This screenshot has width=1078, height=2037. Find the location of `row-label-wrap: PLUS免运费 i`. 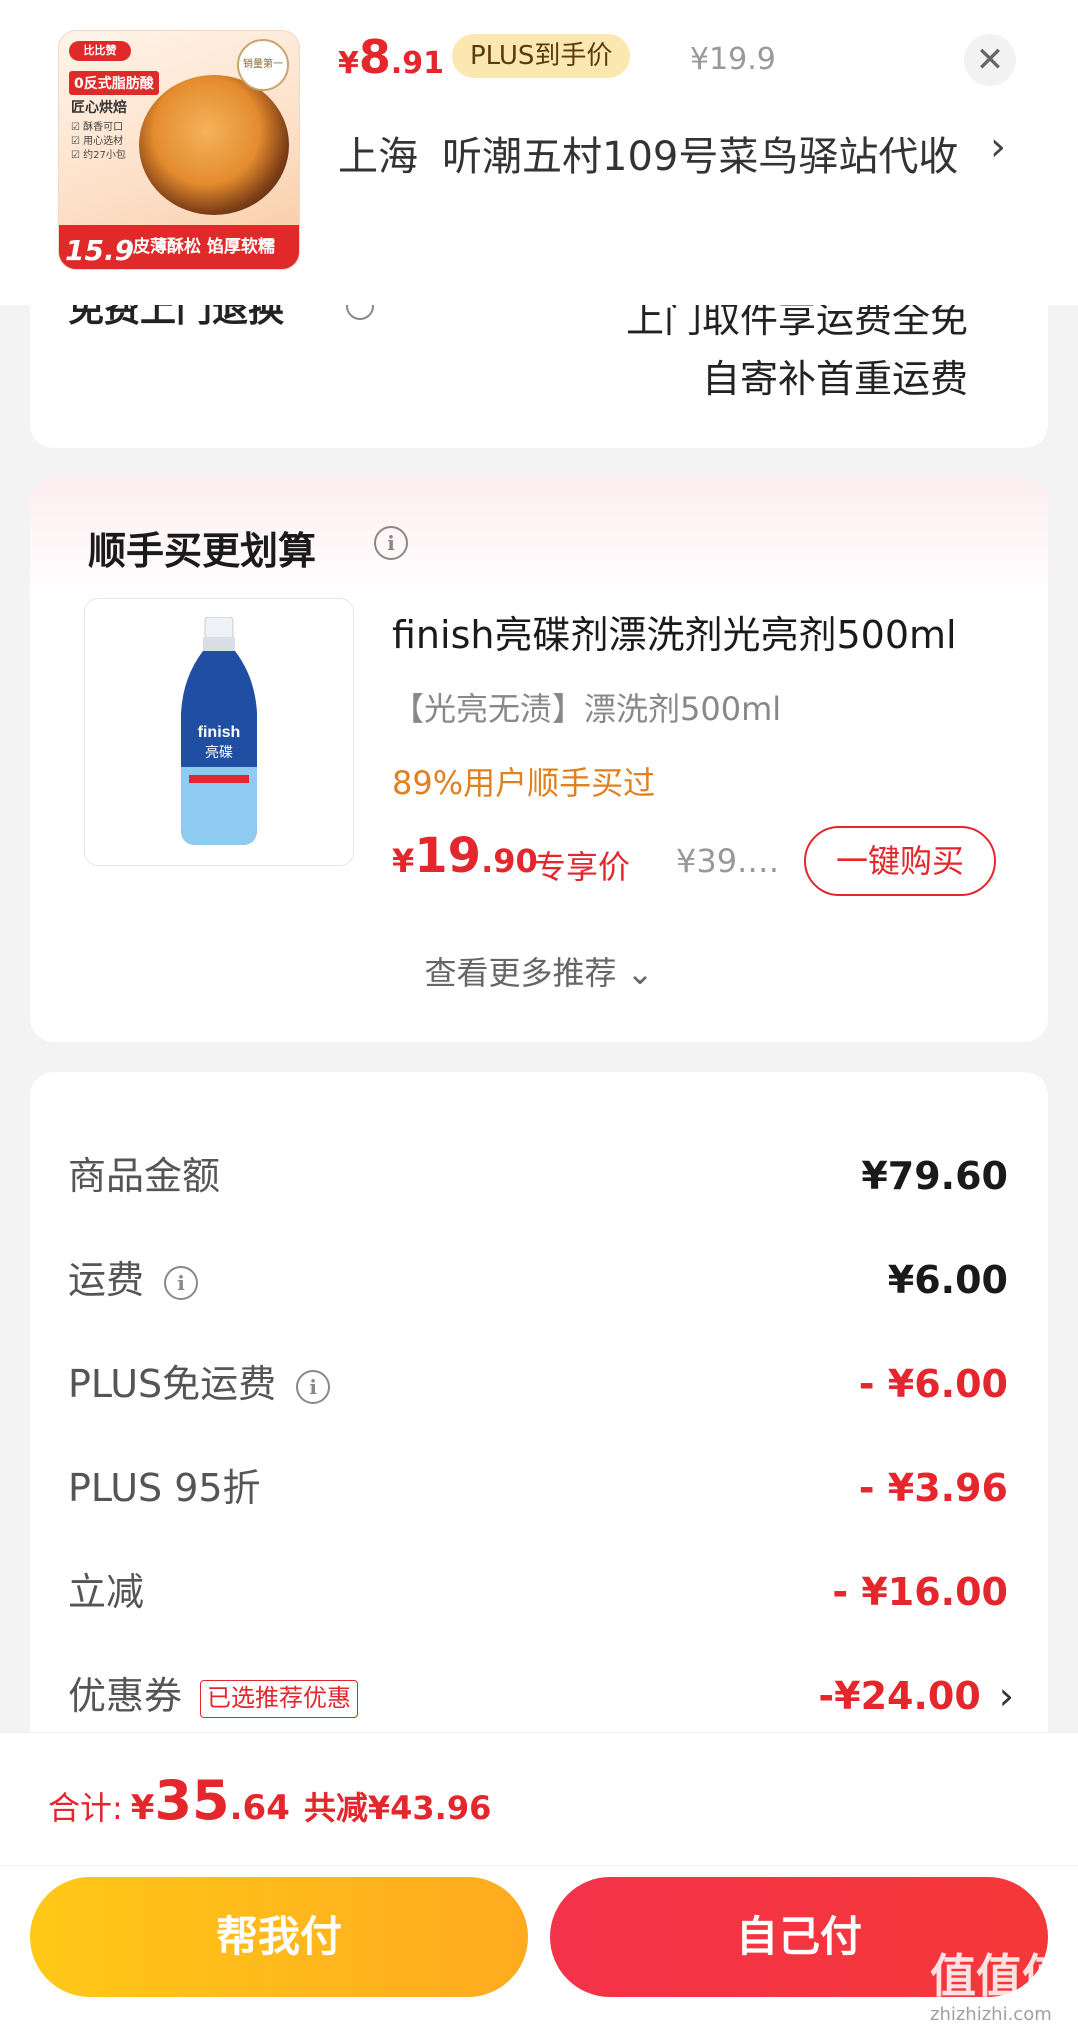

row-label-wrap: PLUS免运费 i is located at coordinates (199, 1384).